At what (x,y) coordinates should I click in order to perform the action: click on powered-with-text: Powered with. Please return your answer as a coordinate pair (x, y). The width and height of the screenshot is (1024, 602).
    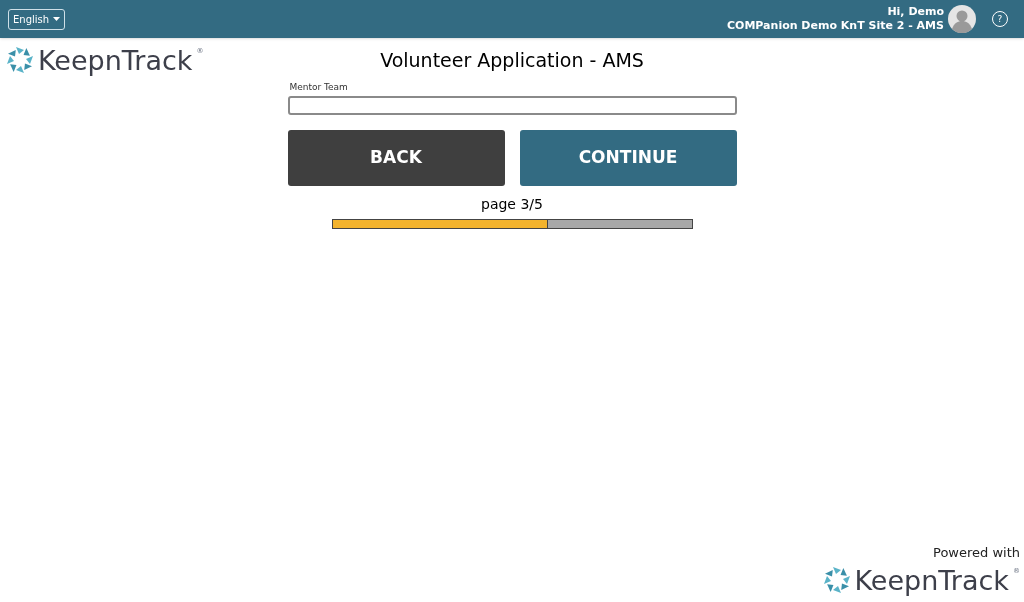
    Looking at the image, I should click on (976, 552).